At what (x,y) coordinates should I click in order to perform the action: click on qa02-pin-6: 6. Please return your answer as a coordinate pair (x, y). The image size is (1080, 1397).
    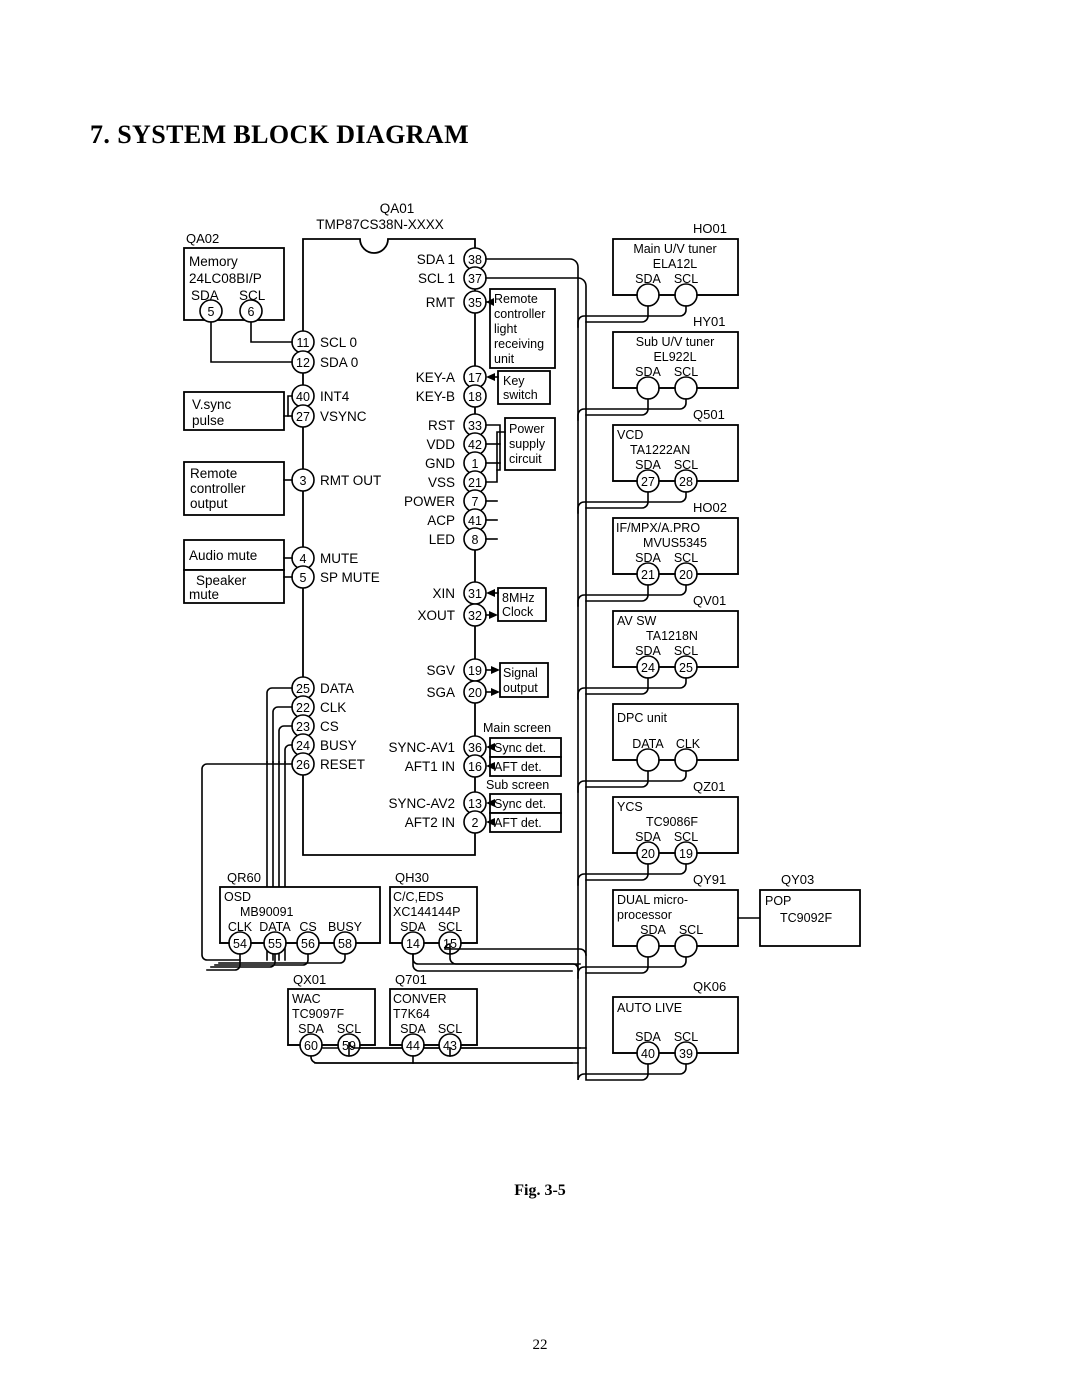
    Looking at the image, I should click on (251, 312).